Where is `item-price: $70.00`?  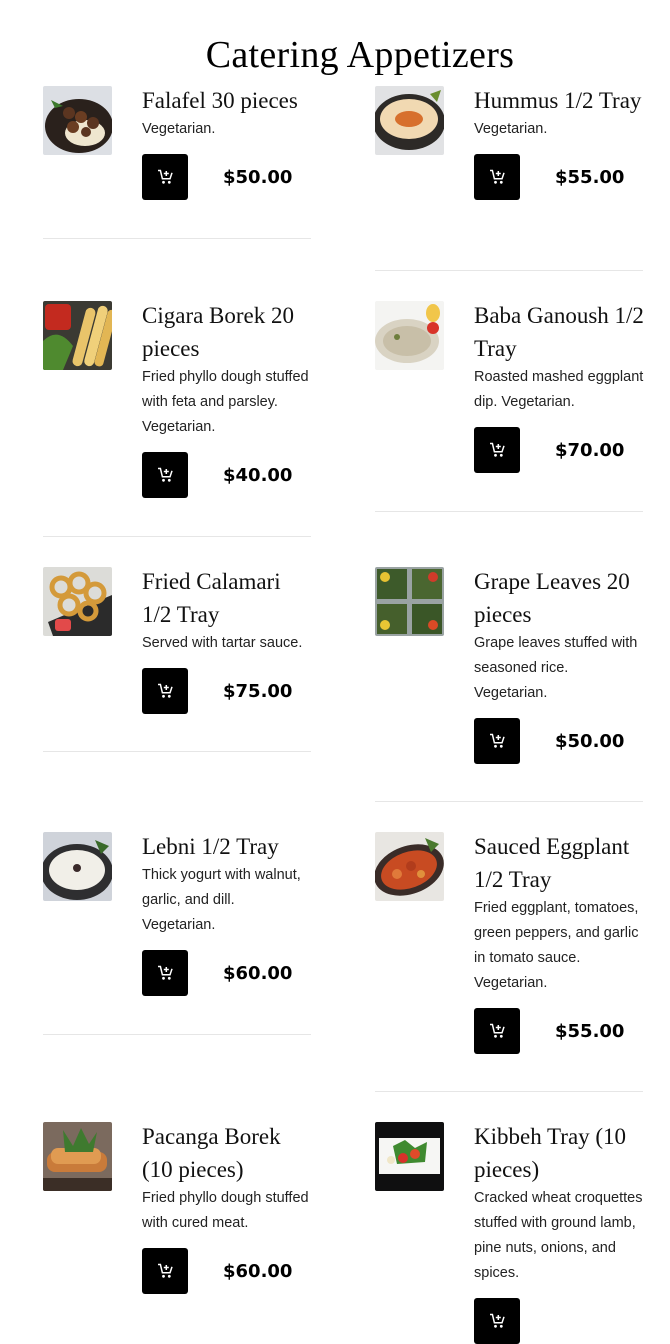 item-price: $70.00 is located at coordinates (590, 450).